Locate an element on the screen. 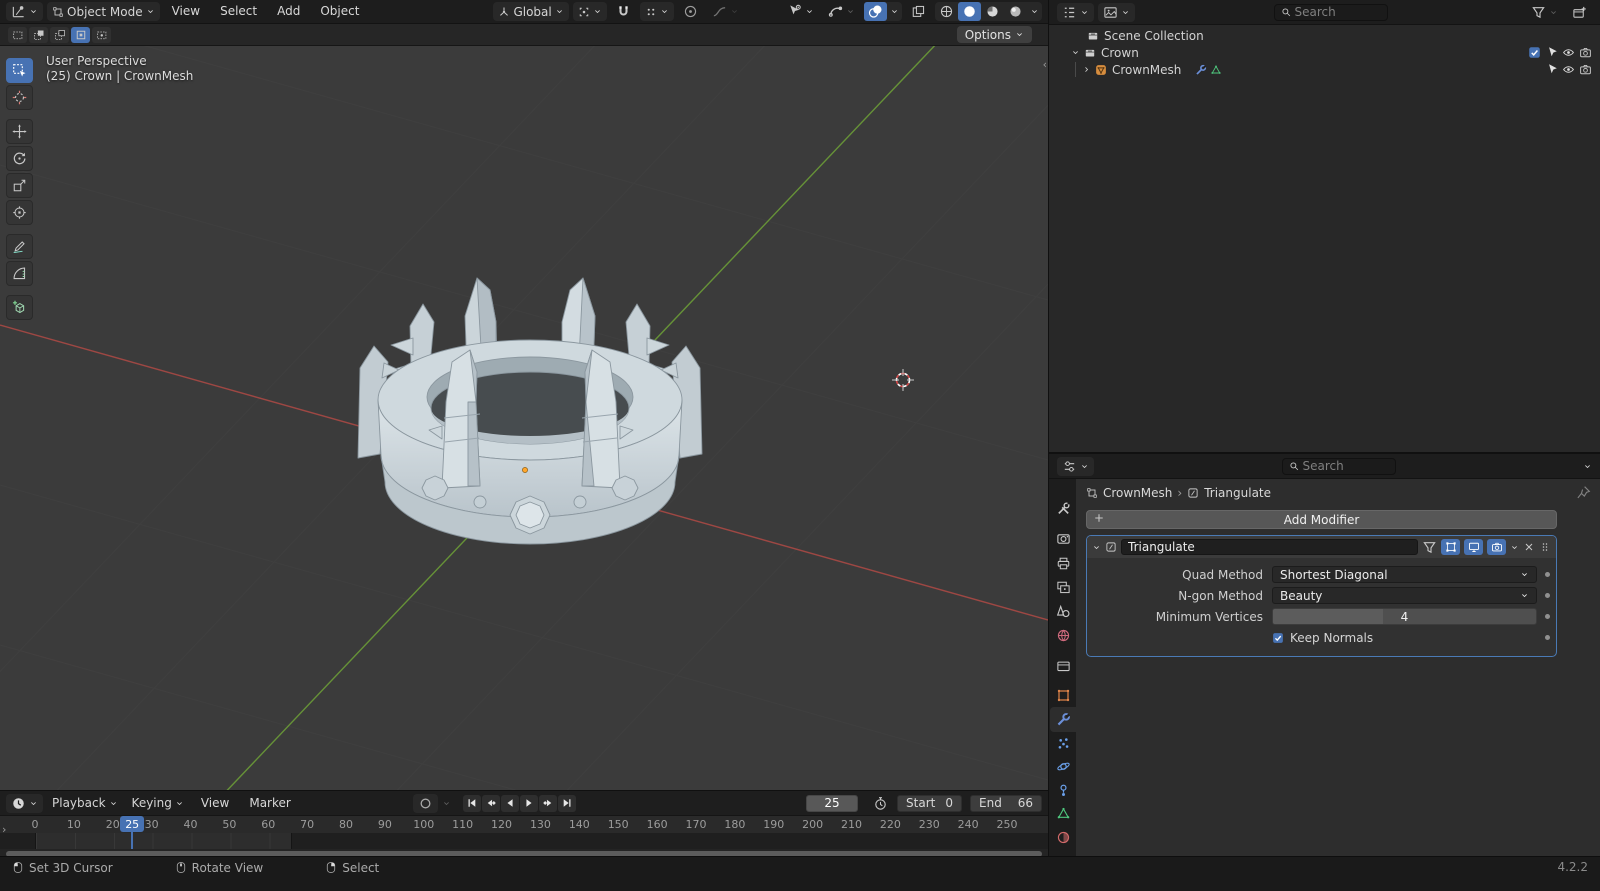 Image resolution: width=1600 pixels, height=891 pixels. tab-modifiers is located at coordinates (1063, 719).